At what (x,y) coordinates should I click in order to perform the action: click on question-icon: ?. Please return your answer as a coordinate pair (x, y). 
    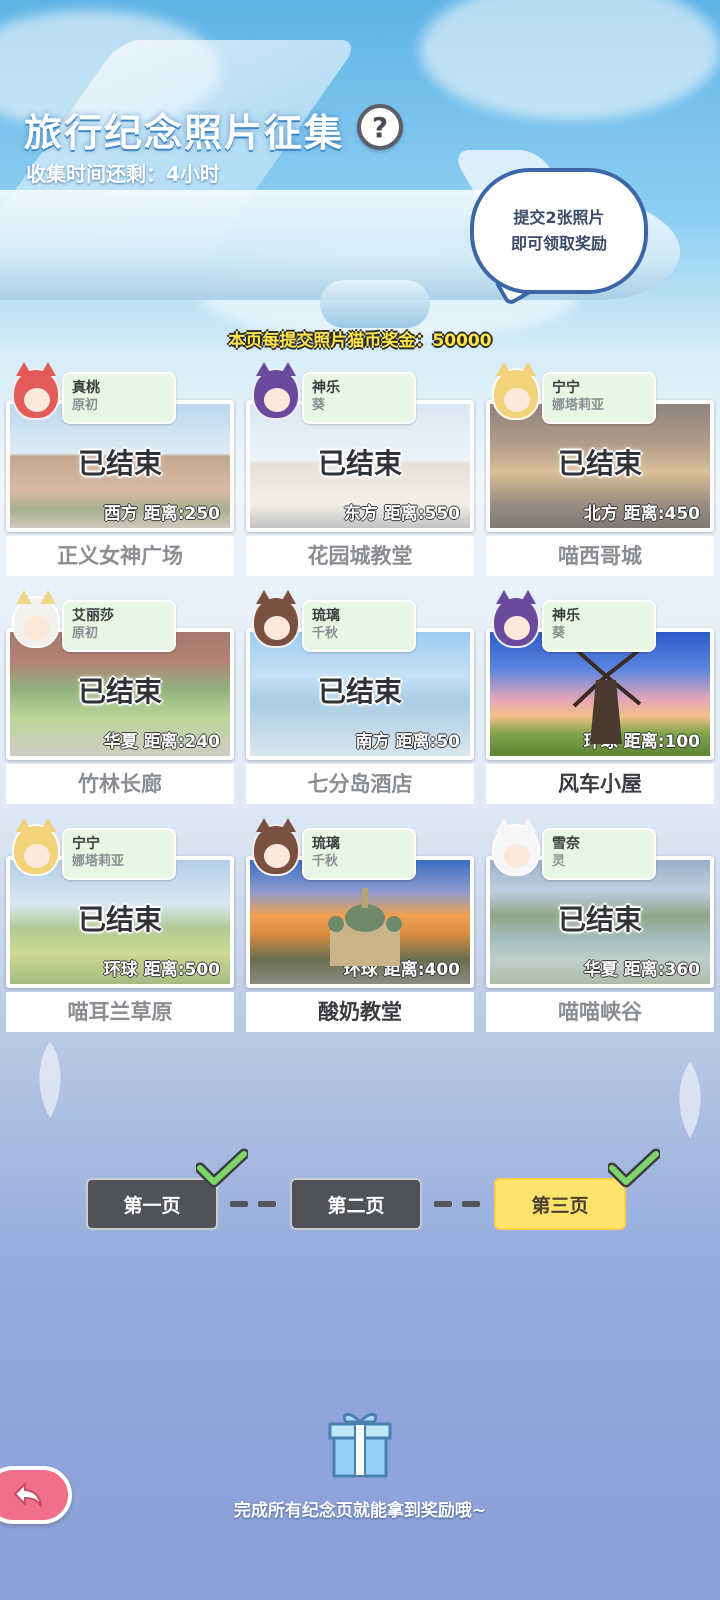
    Looking at the image, I should click on (380, 127).